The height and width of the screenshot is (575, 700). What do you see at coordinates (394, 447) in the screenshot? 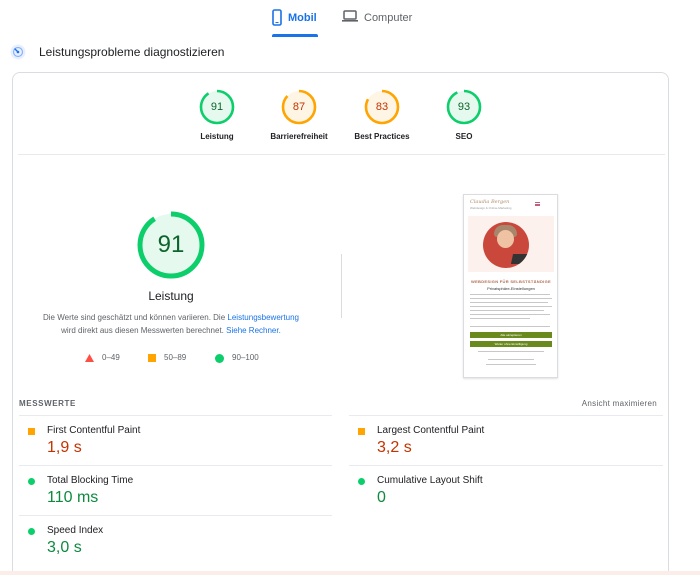
I see `metric-lcp-value: 3,2 s` at bounding box center [394, 447].